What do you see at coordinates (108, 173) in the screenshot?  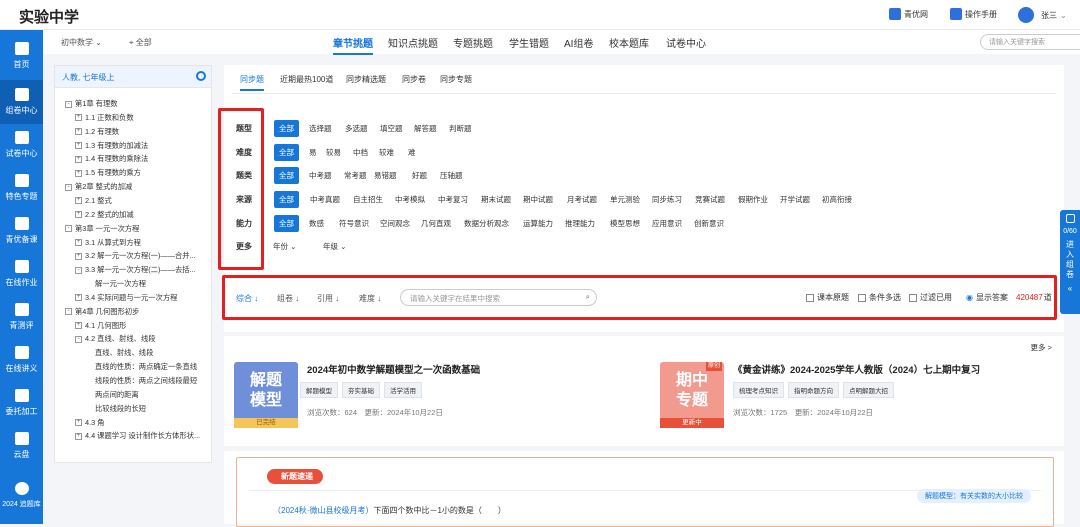 I see `tree-node: +1.5 有理数的乘方` at bounding box center [108, 173].